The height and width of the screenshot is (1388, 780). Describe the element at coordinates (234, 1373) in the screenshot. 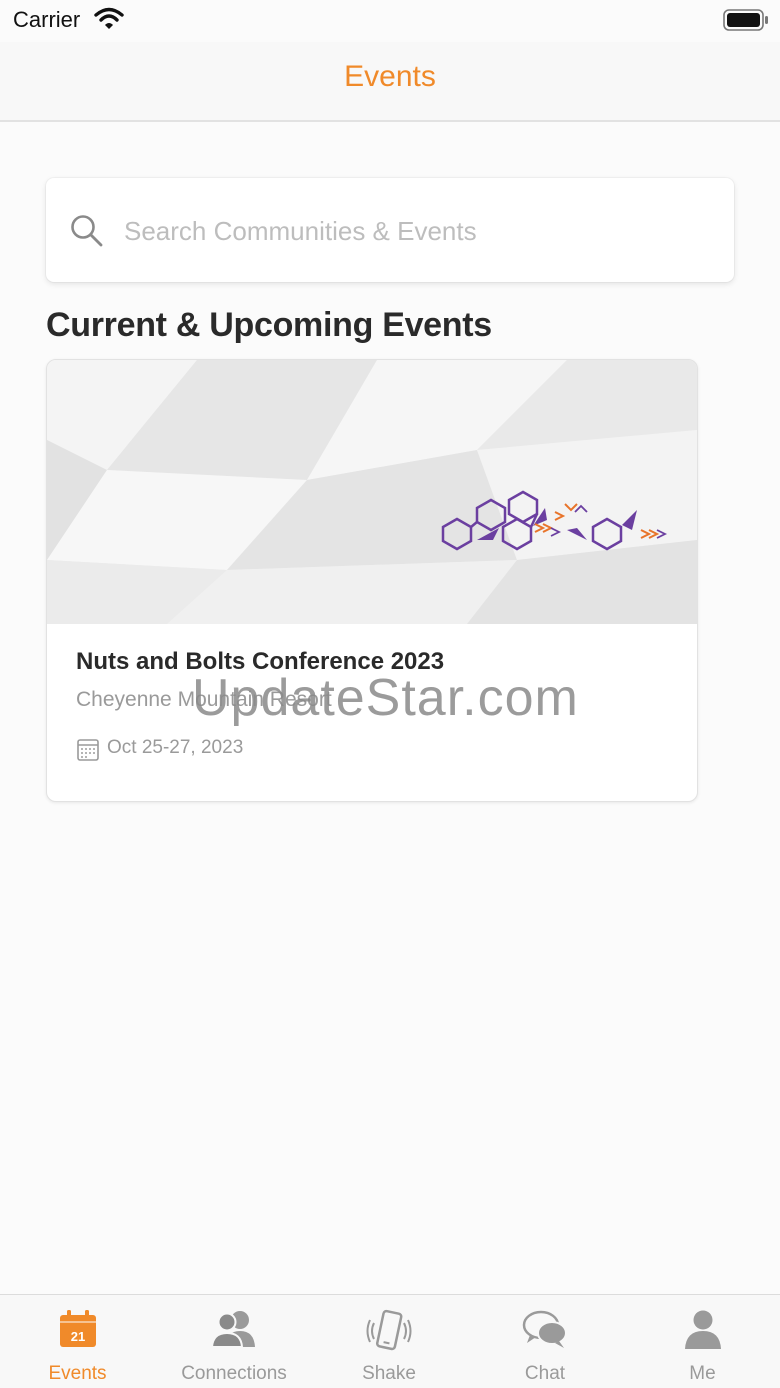

I see `tab-label: Connections` at that location.